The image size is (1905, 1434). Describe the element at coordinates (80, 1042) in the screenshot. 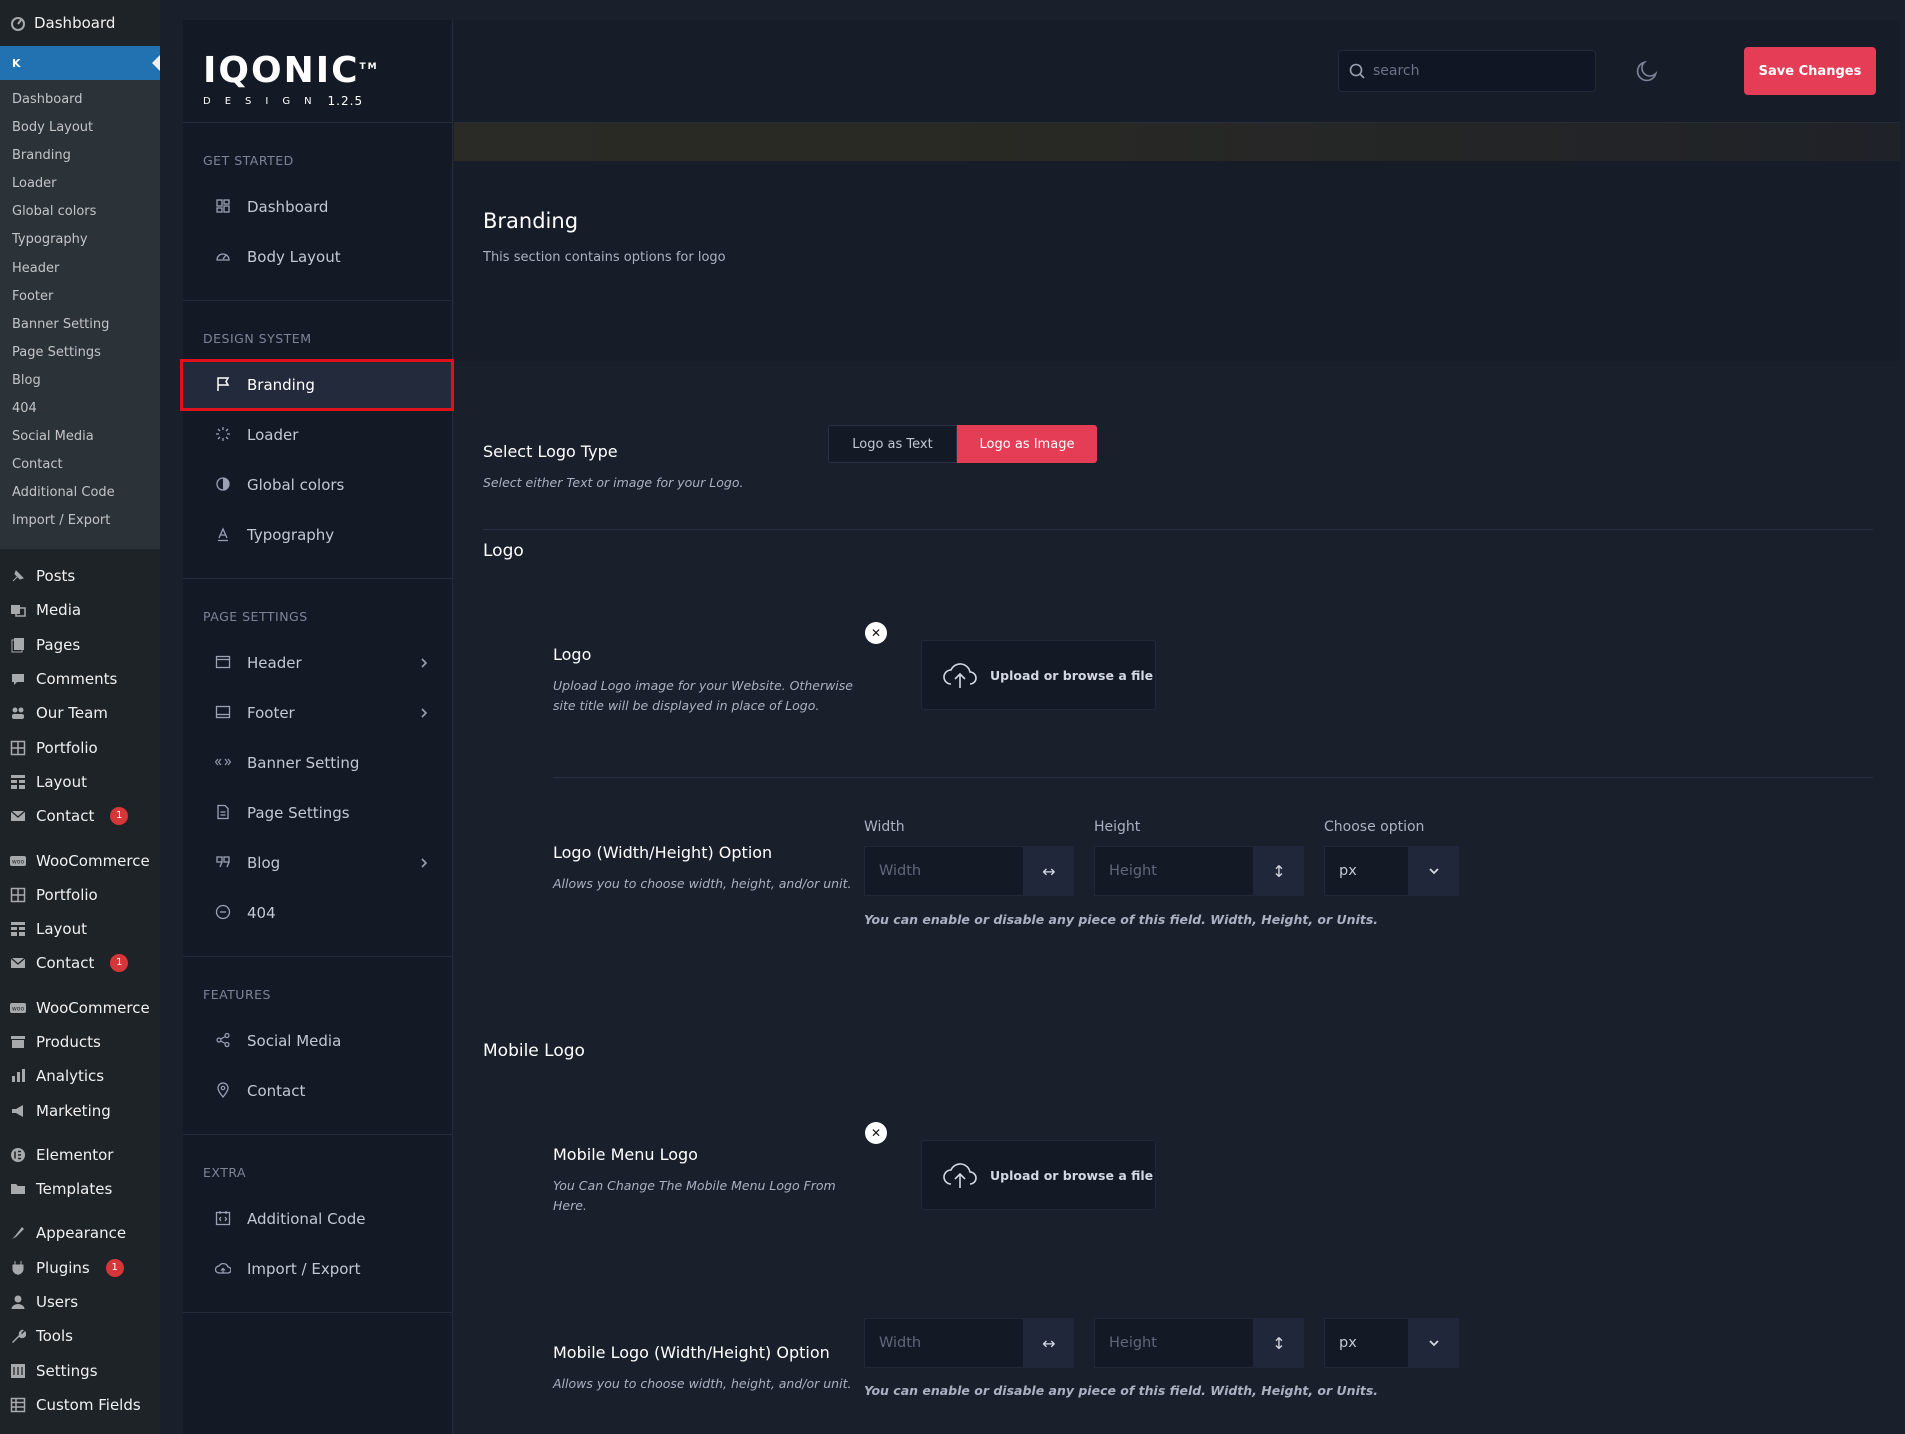

I see `wp-menu-item: Products` at that location.